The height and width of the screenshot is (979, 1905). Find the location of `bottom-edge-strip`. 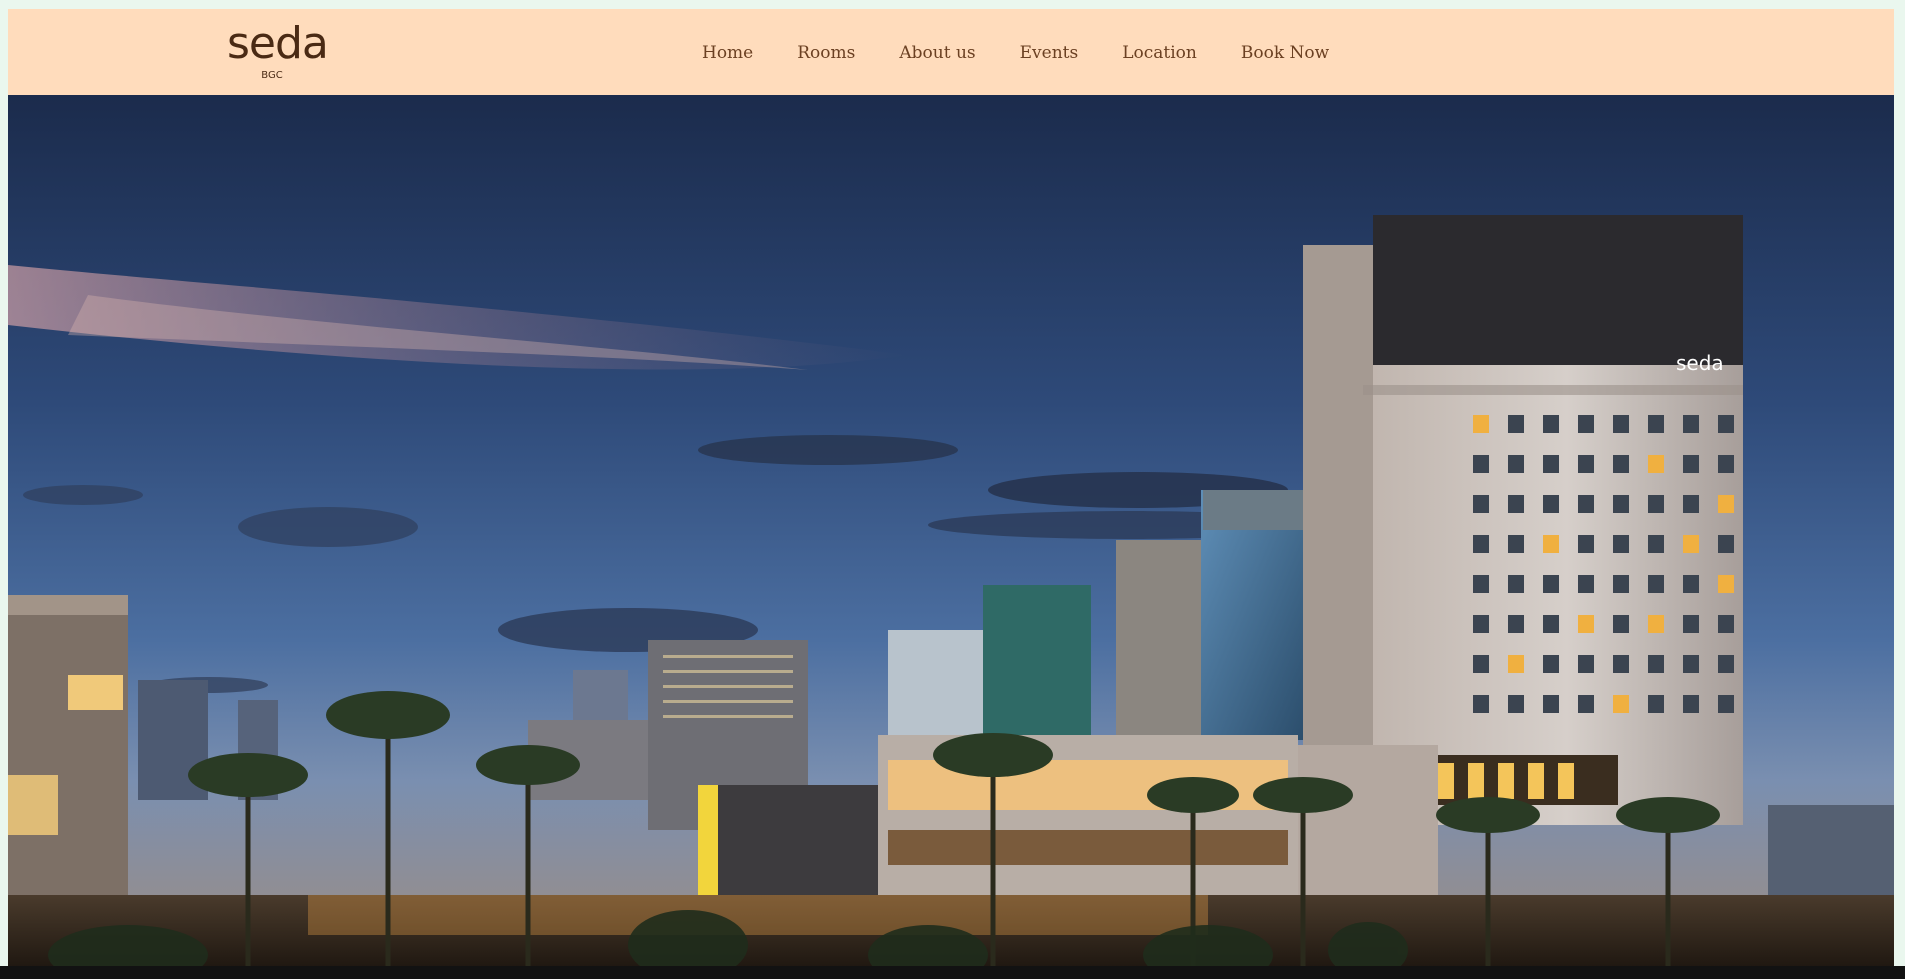

bottom-edge-strip is located at coordinates (952, 972).